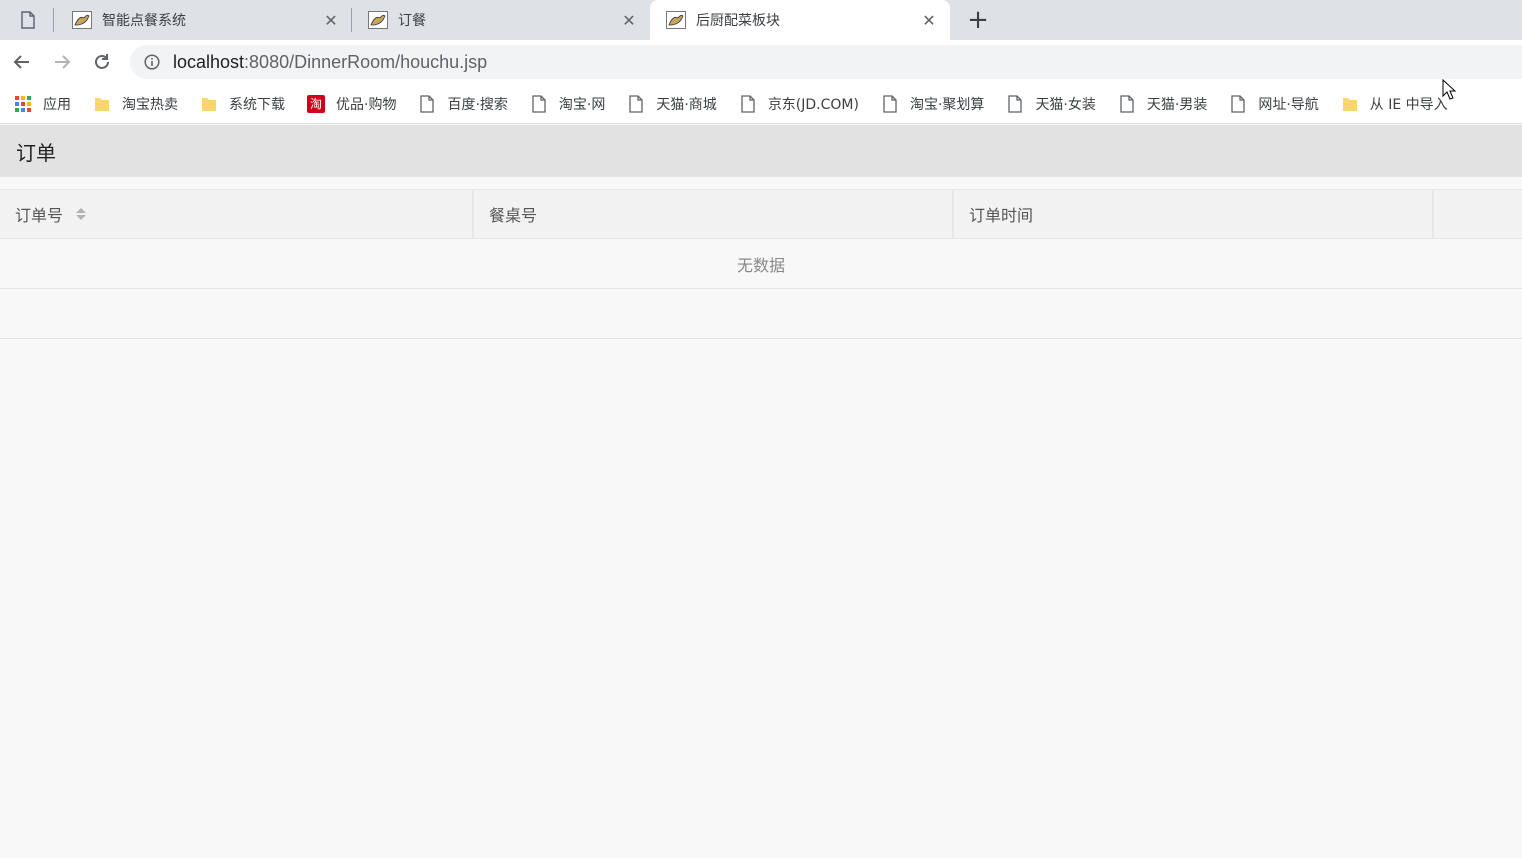 This screenshot has height=858, width=1522. Describe the element at coordinates (36, 152) in the screenshot. I see `panel-title: 订单` at that location.